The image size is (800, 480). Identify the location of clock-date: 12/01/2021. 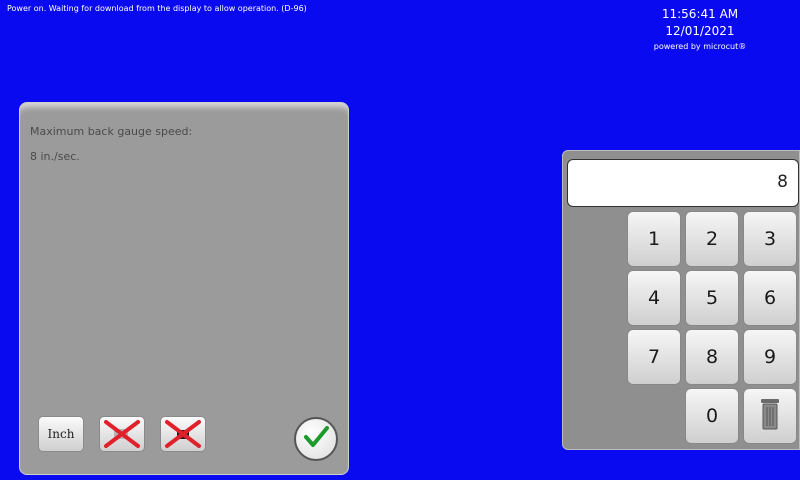
(700, 31).